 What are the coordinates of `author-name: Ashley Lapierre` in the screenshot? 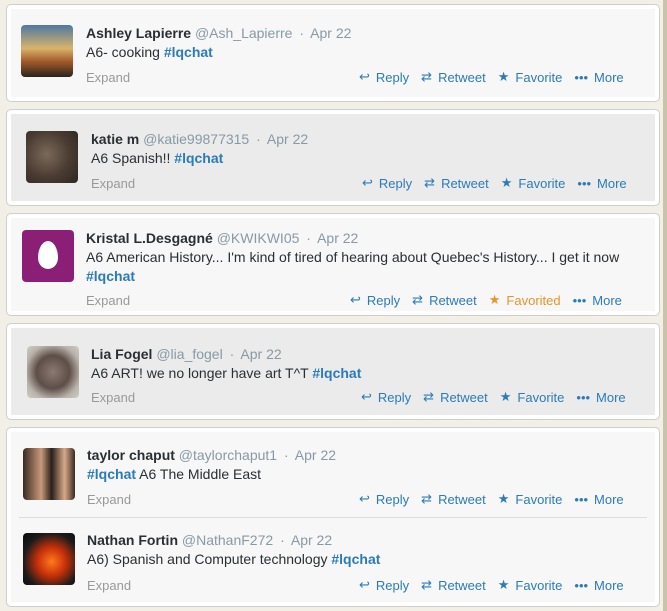 It's located at (138, 33).